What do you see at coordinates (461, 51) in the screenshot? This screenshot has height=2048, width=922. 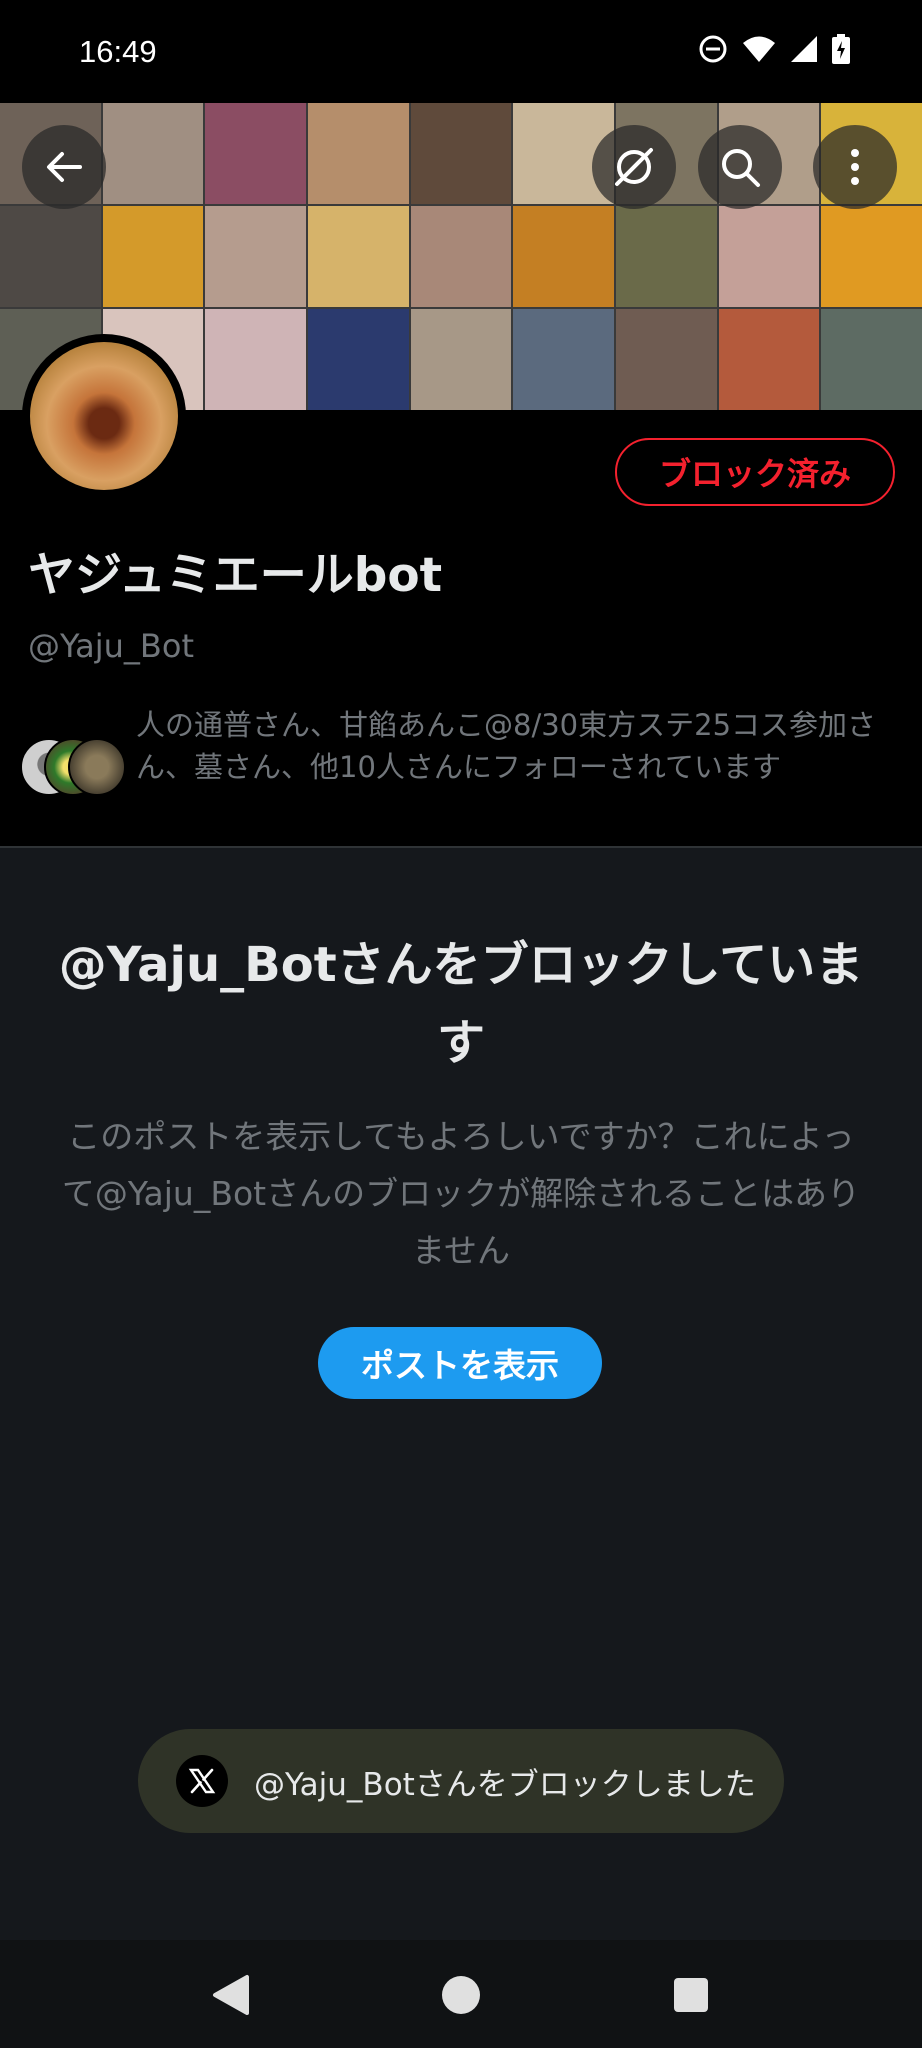 I see `status-bar: 16:49` at bounding box center [461, 51].